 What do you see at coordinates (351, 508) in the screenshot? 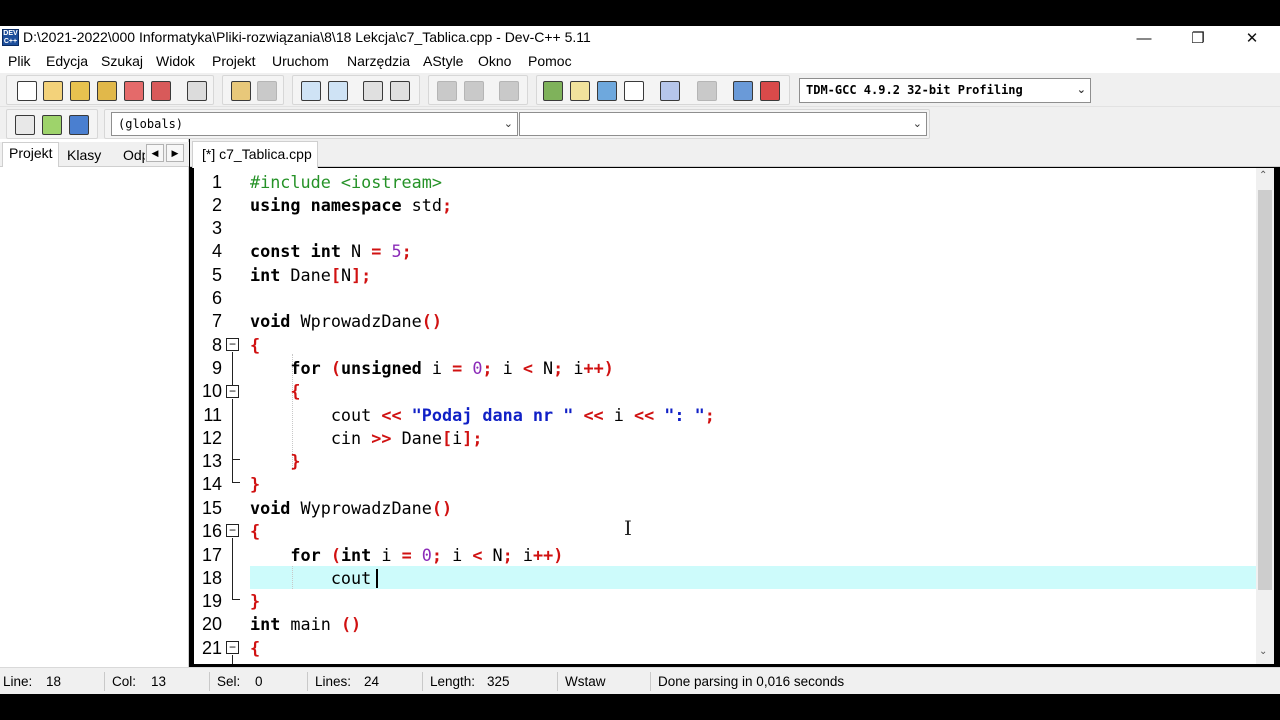
I see `code-line-15: void WyprowadzDane()` at bounding box center [351, 508].